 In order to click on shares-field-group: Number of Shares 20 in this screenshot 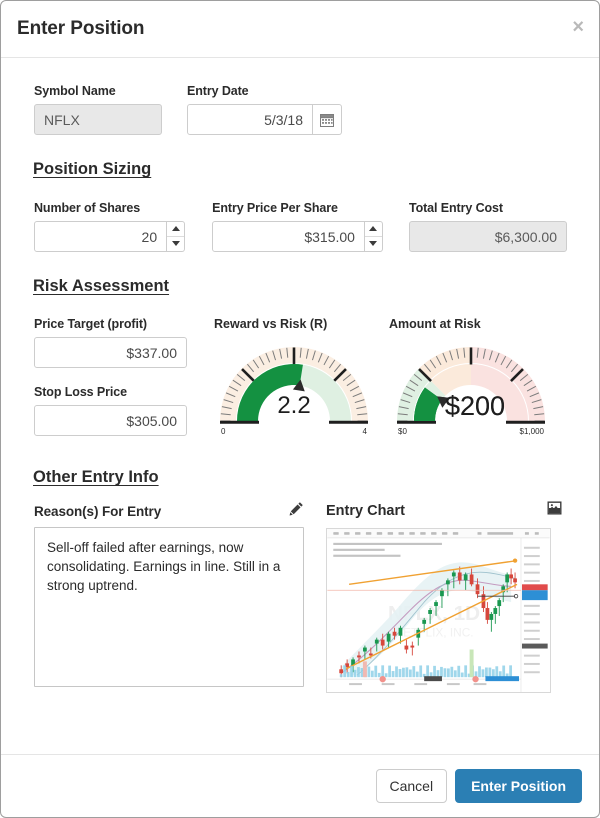, I will do `click(110, 226)`.